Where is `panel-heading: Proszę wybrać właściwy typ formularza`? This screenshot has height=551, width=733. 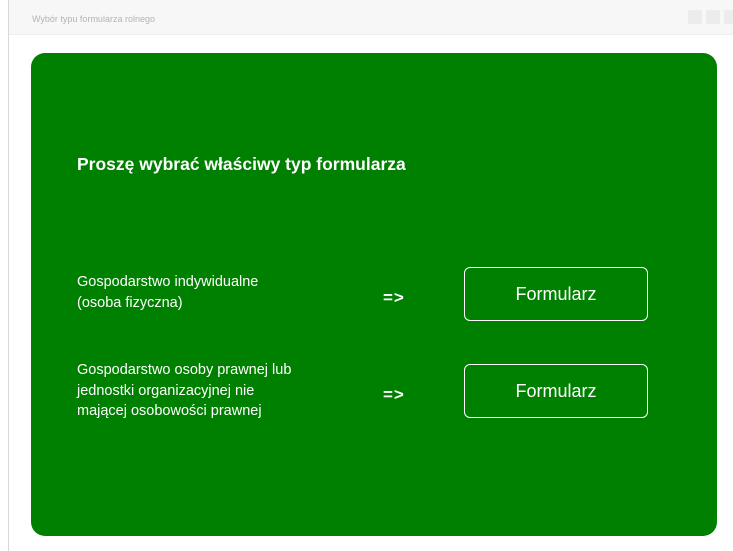
panel-heading: Proszę wybrać właściwy typ formularza is located at coordinates (241, 164).